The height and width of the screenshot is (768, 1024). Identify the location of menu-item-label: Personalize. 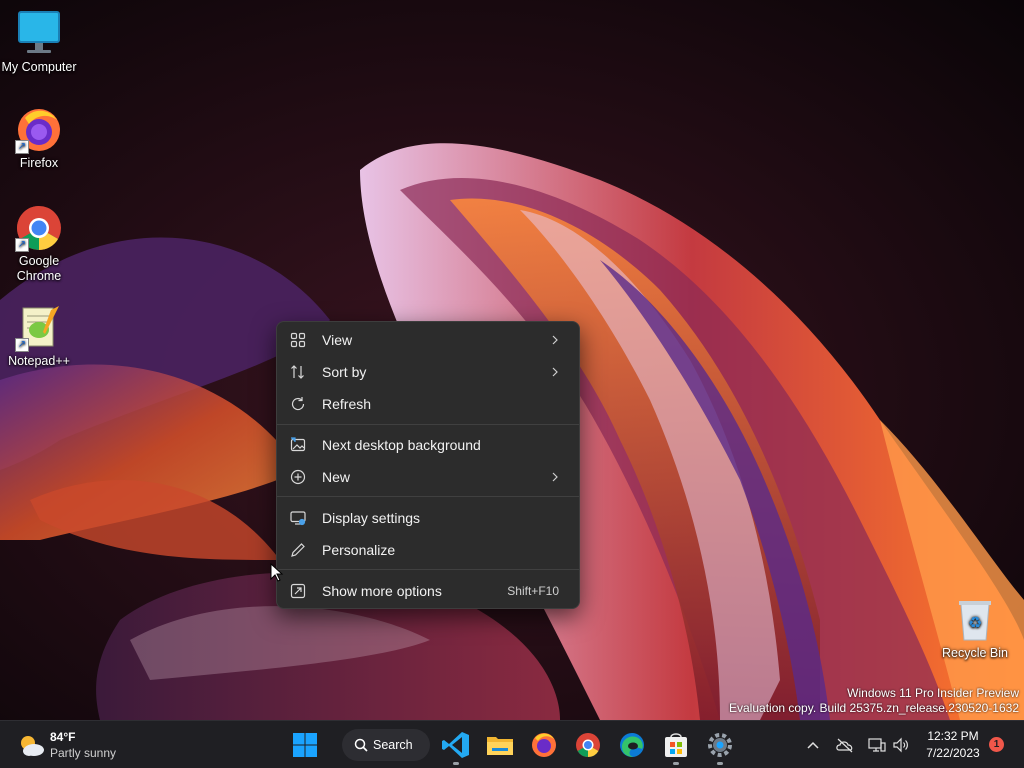
(359, 550).